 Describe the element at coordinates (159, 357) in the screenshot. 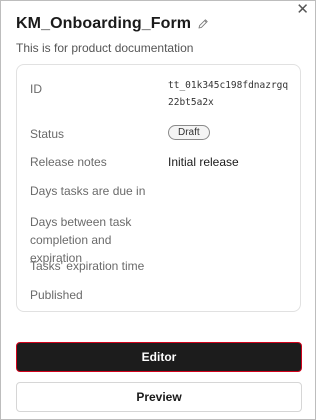

I see `editor-button: Editor` at that location.